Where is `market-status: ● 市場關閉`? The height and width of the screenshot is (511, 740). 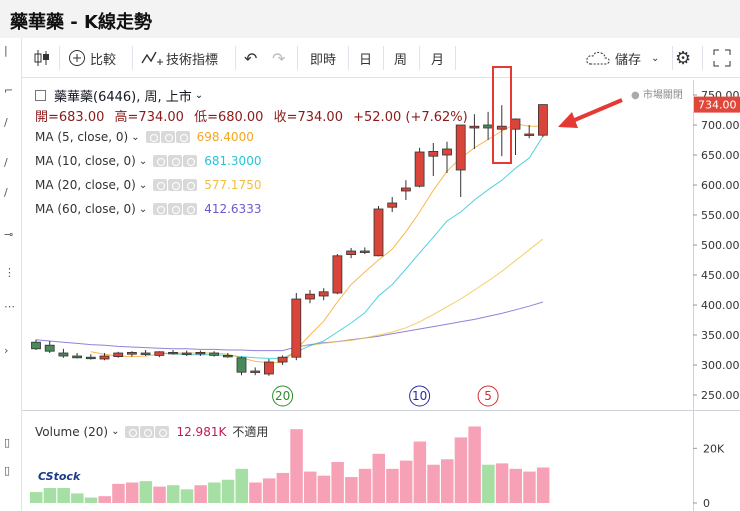 market-status: ● 市場關閉 is located at coordinates (657, 93).